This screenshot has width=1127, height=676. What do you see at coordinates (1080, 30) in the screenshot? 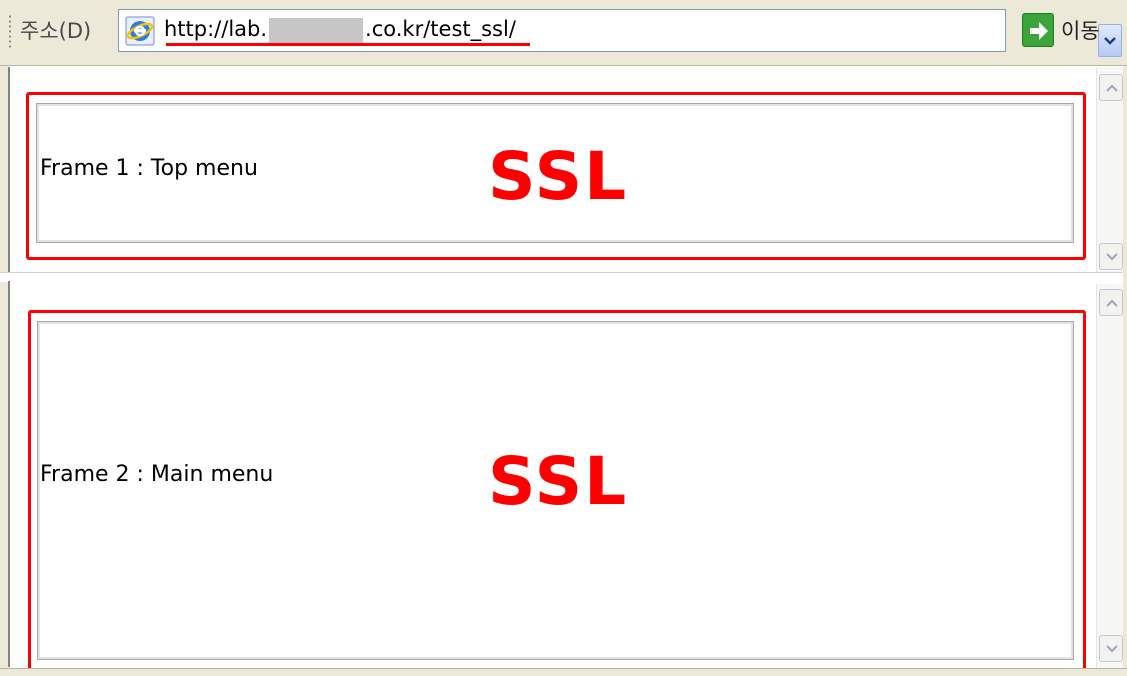
I see `go-label: 이동` at bounding box center [1080, 30].